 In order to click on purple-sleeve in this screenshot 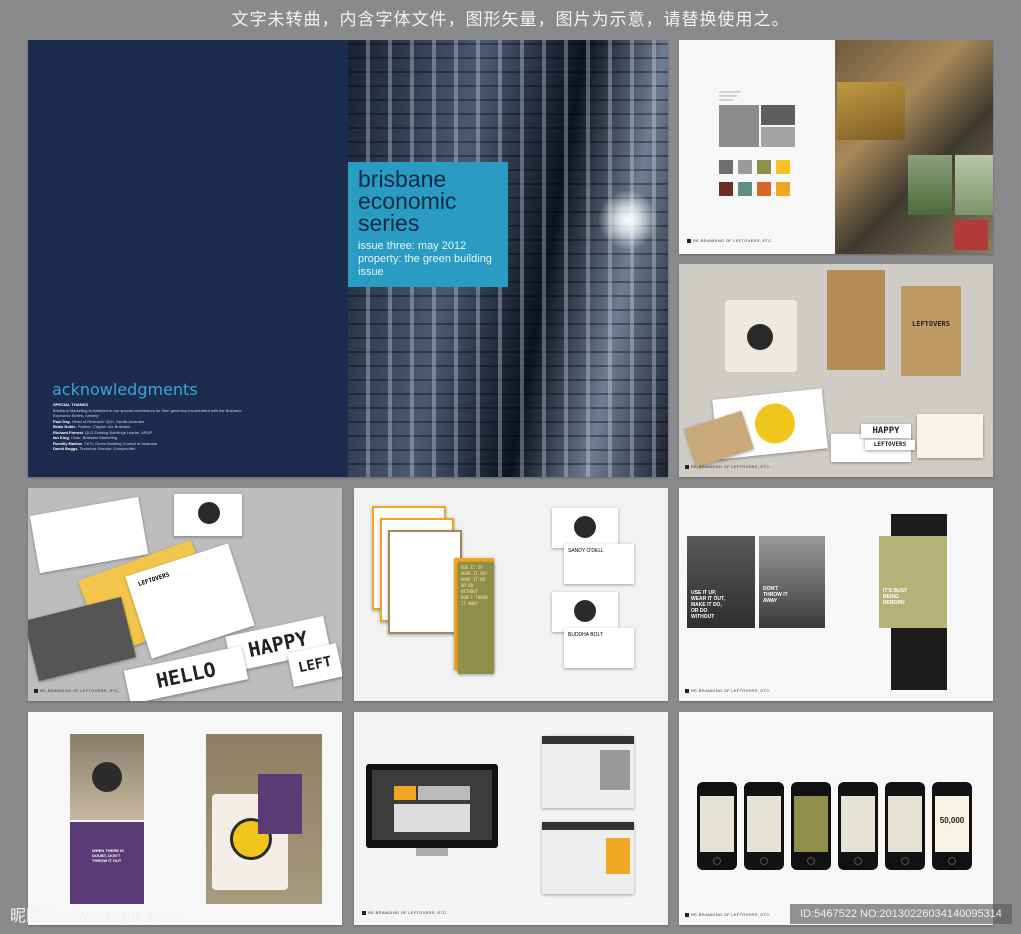, I will do `click(280, 804)`.